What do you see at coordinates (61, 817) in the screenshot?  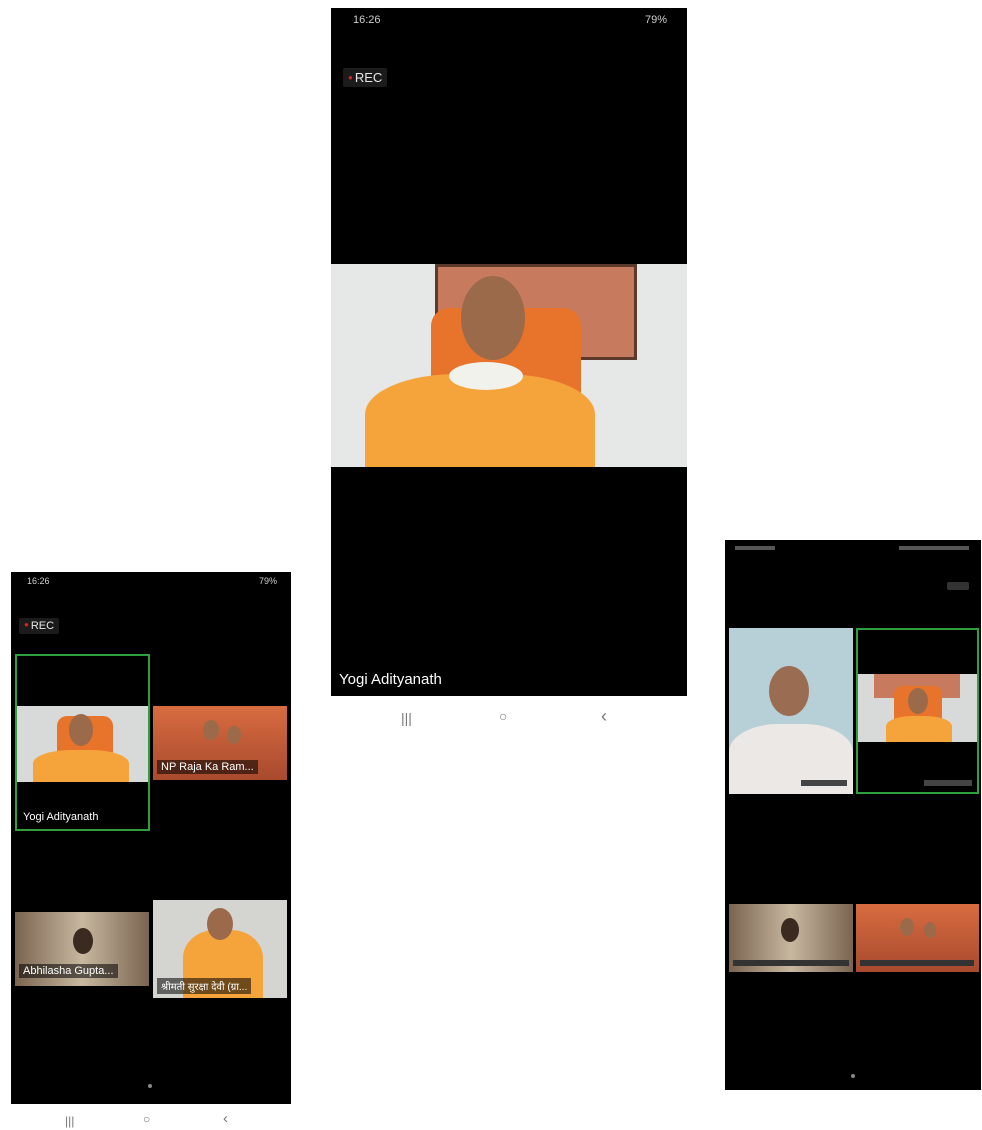 I see `participant-name: Yogi Adityanath` at bounding box center [61, 817].